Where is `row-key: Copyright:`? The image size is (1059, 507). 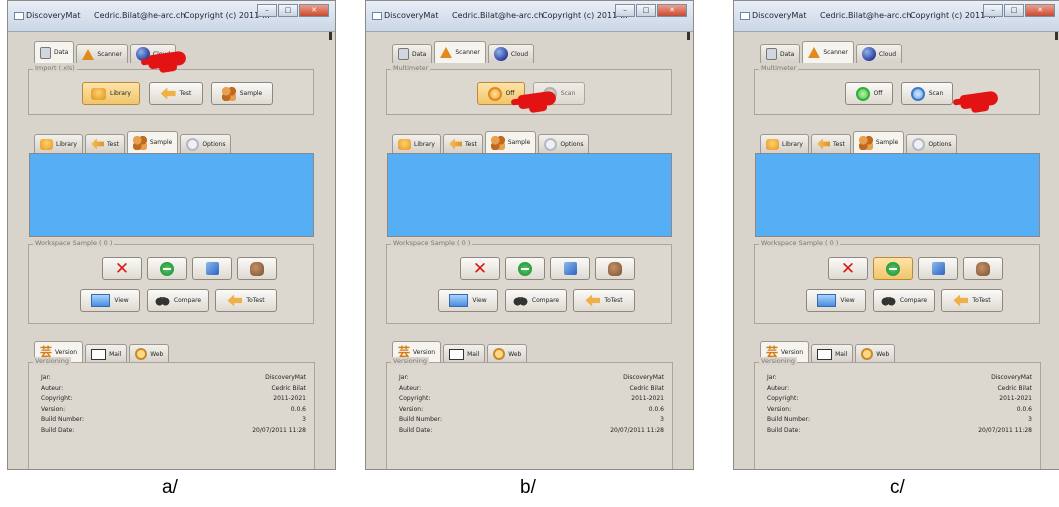
row-key: Copyright: is located at coordinates (415, 398).